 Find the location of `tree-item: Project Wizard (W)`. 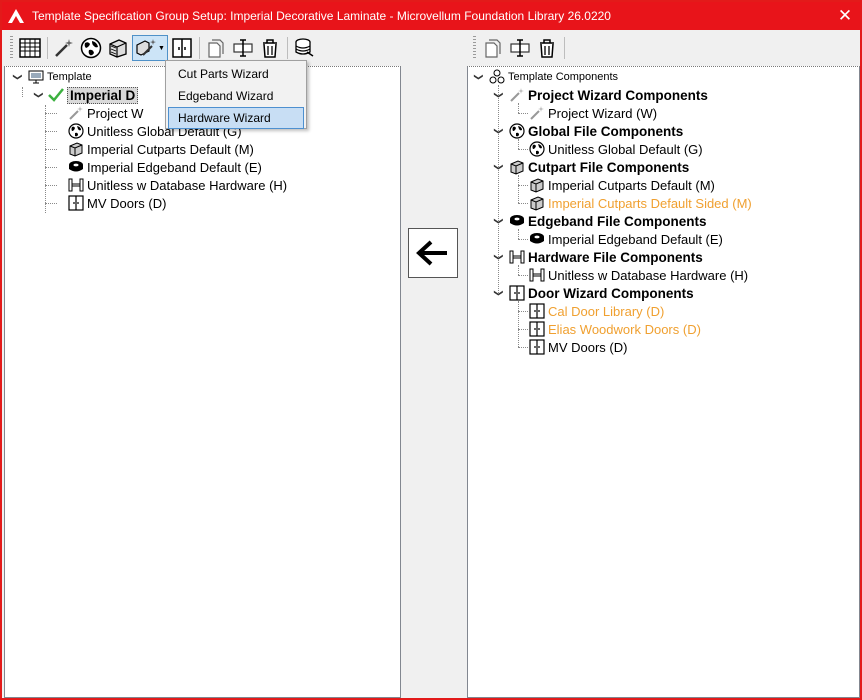

tree-item: Project Wizard (W) is located at coordinates (592, 113).